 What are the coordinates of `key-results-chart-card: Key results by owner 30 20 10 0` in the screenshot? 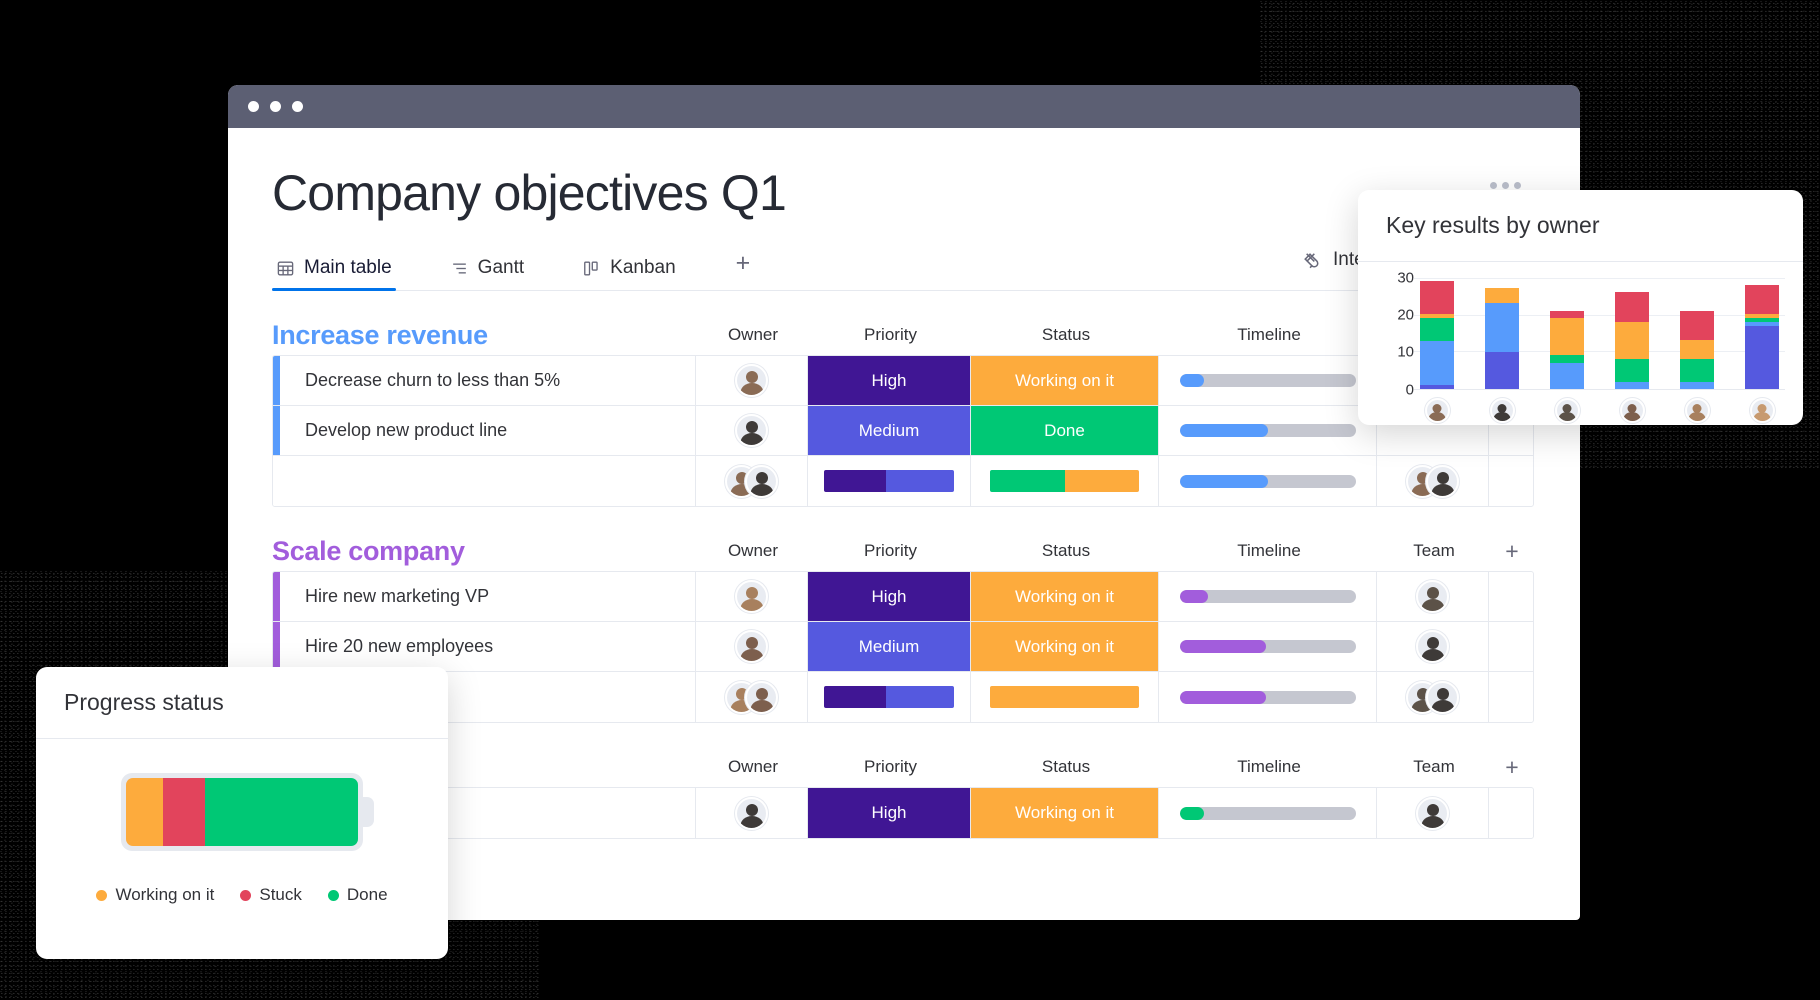 It's located at (1580, 307).